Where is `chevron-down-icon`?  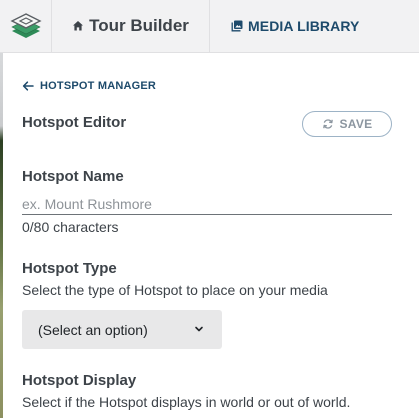 chevron-down-icon is located at coordinates (199, 329).